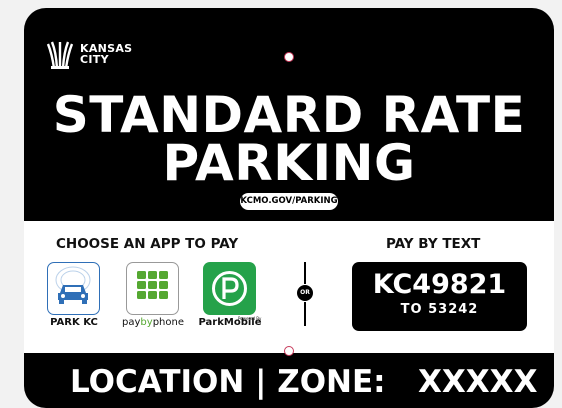 The image size is (562, 408). I want to click on title-line1: STANDARD RATE, so click(289, 115).